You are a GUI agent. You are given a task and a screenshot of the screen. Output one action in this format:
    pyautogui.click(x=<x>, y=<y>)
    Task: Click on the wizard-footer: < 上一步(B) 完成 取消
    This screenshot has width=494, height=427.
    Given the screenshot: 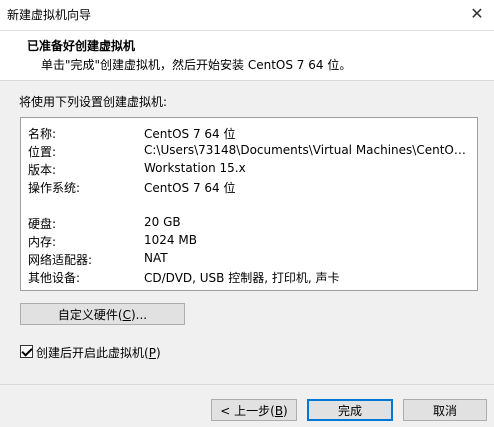 What is the action you would take?
    pyautogui.click(x=247, y=406)
    